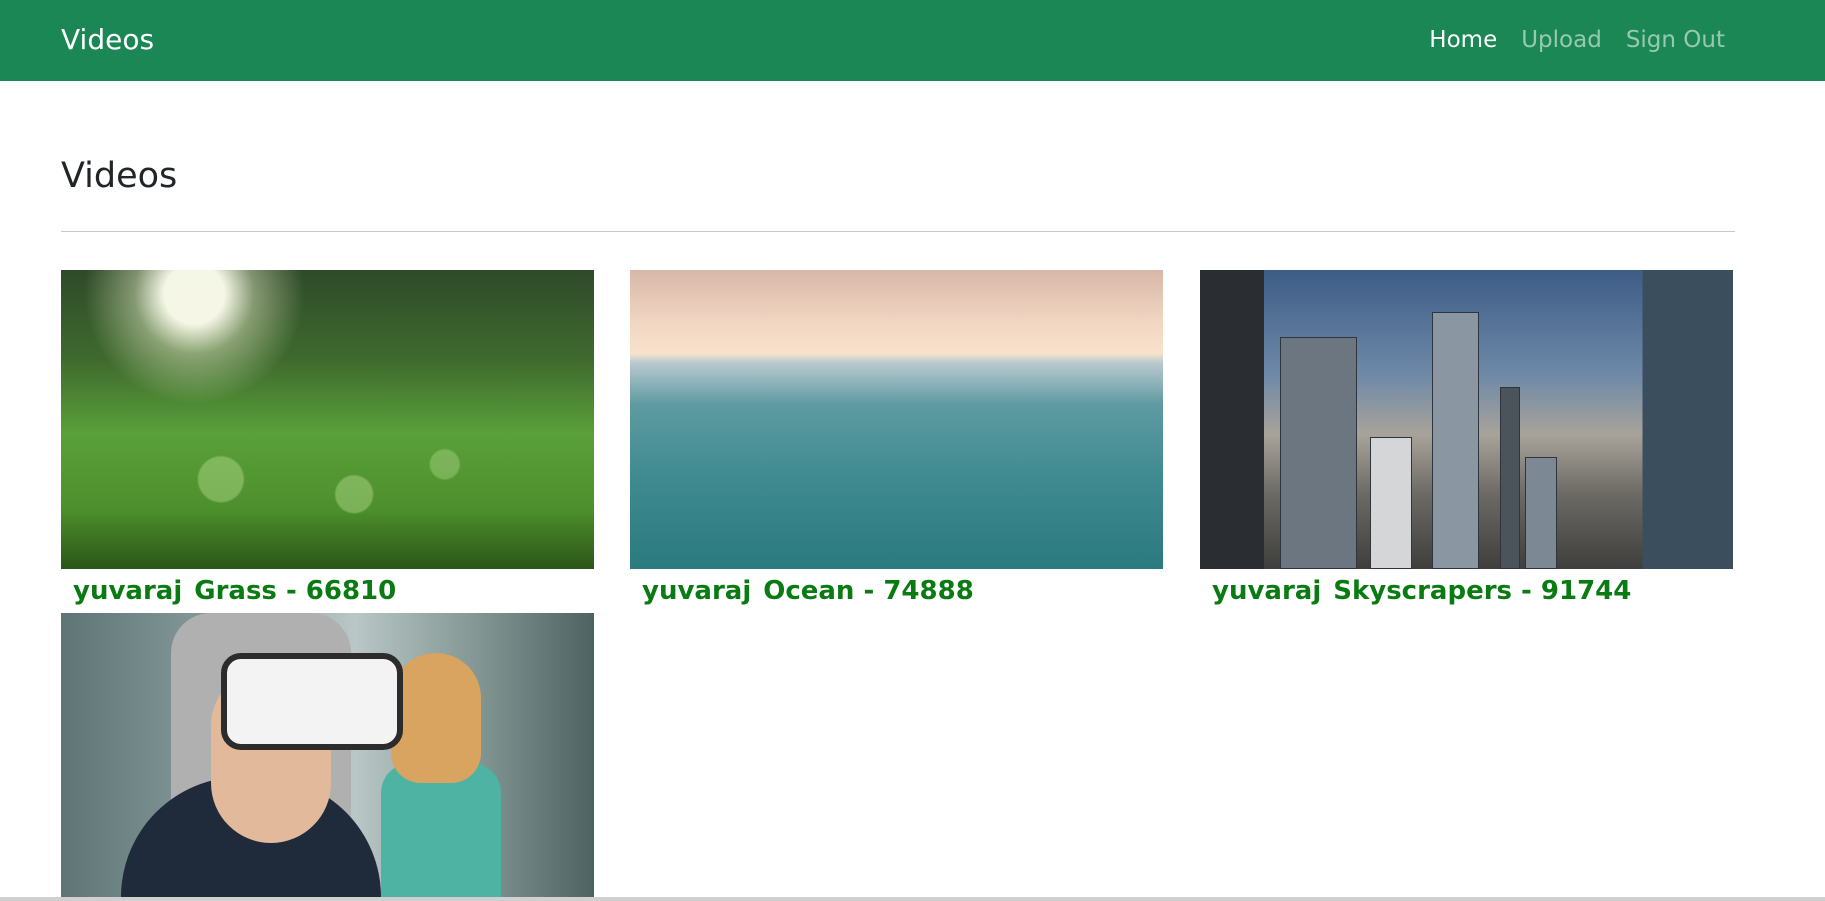  What do you see at coordinates (896, 419) in the screenshot?
I see `video-thumbnail-ocean` at bounding box center [896, 419].